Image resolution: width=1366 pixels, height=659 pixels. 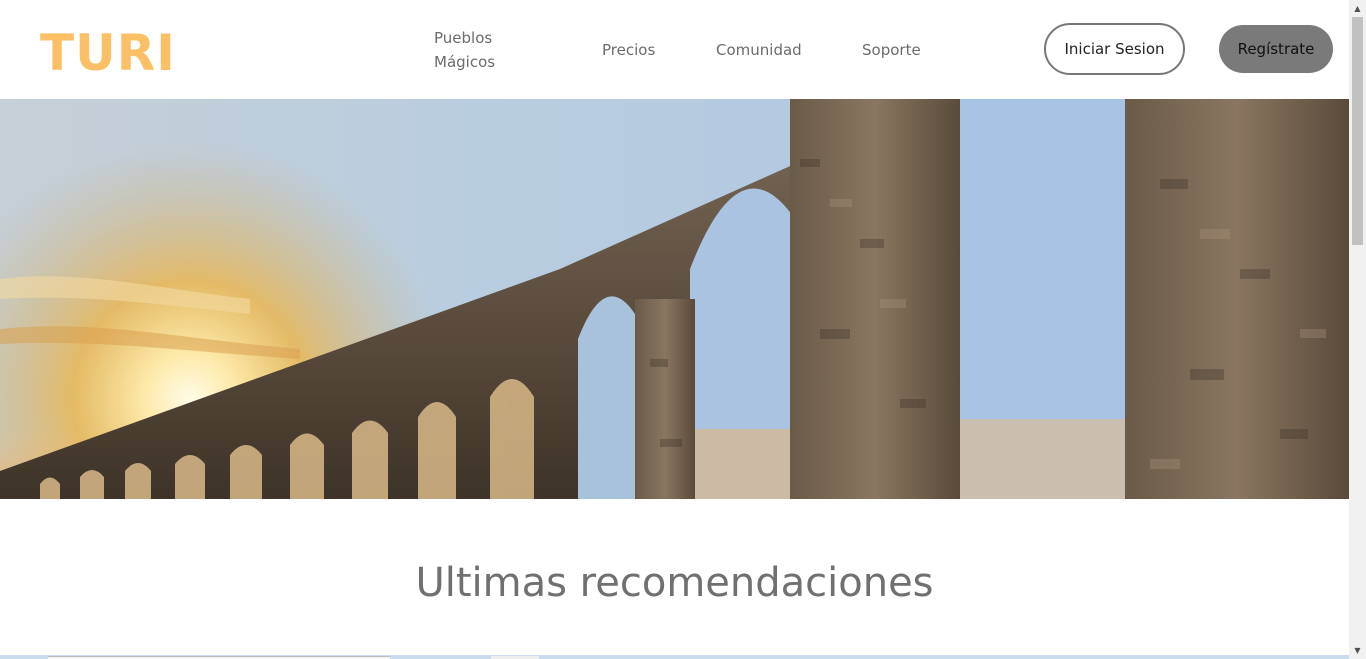 I want to click on scrollbar-thumb, so click(x=1357, y=131).